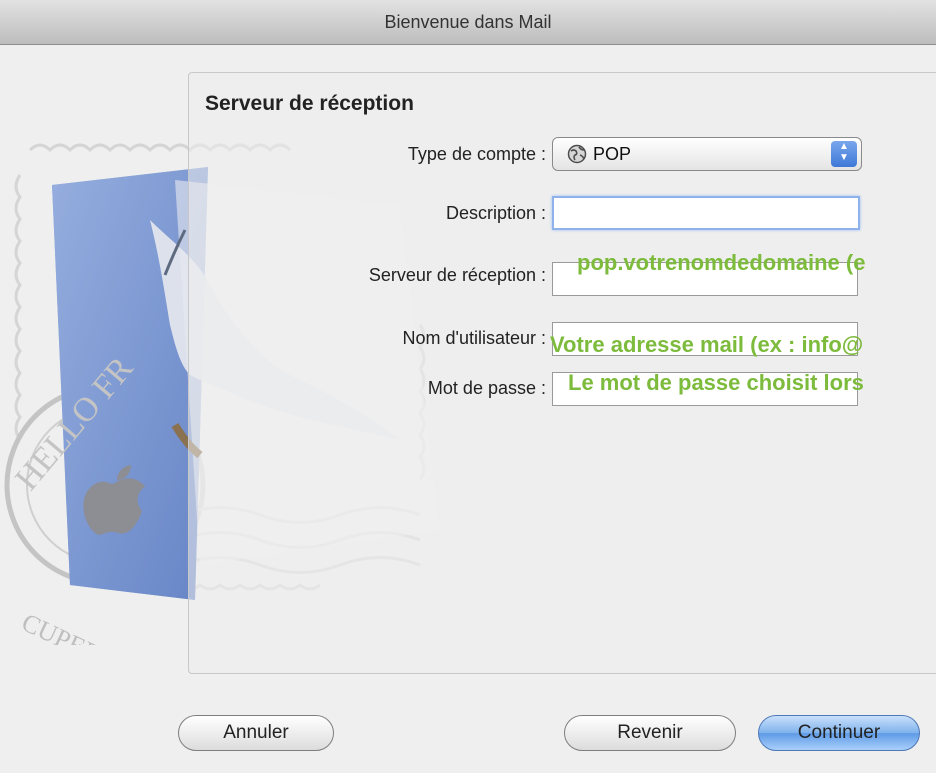 The image size is (936, 773). I want to click on incoming-server-hint: pop.votrenomdedomaine (e, so click(721, 262).